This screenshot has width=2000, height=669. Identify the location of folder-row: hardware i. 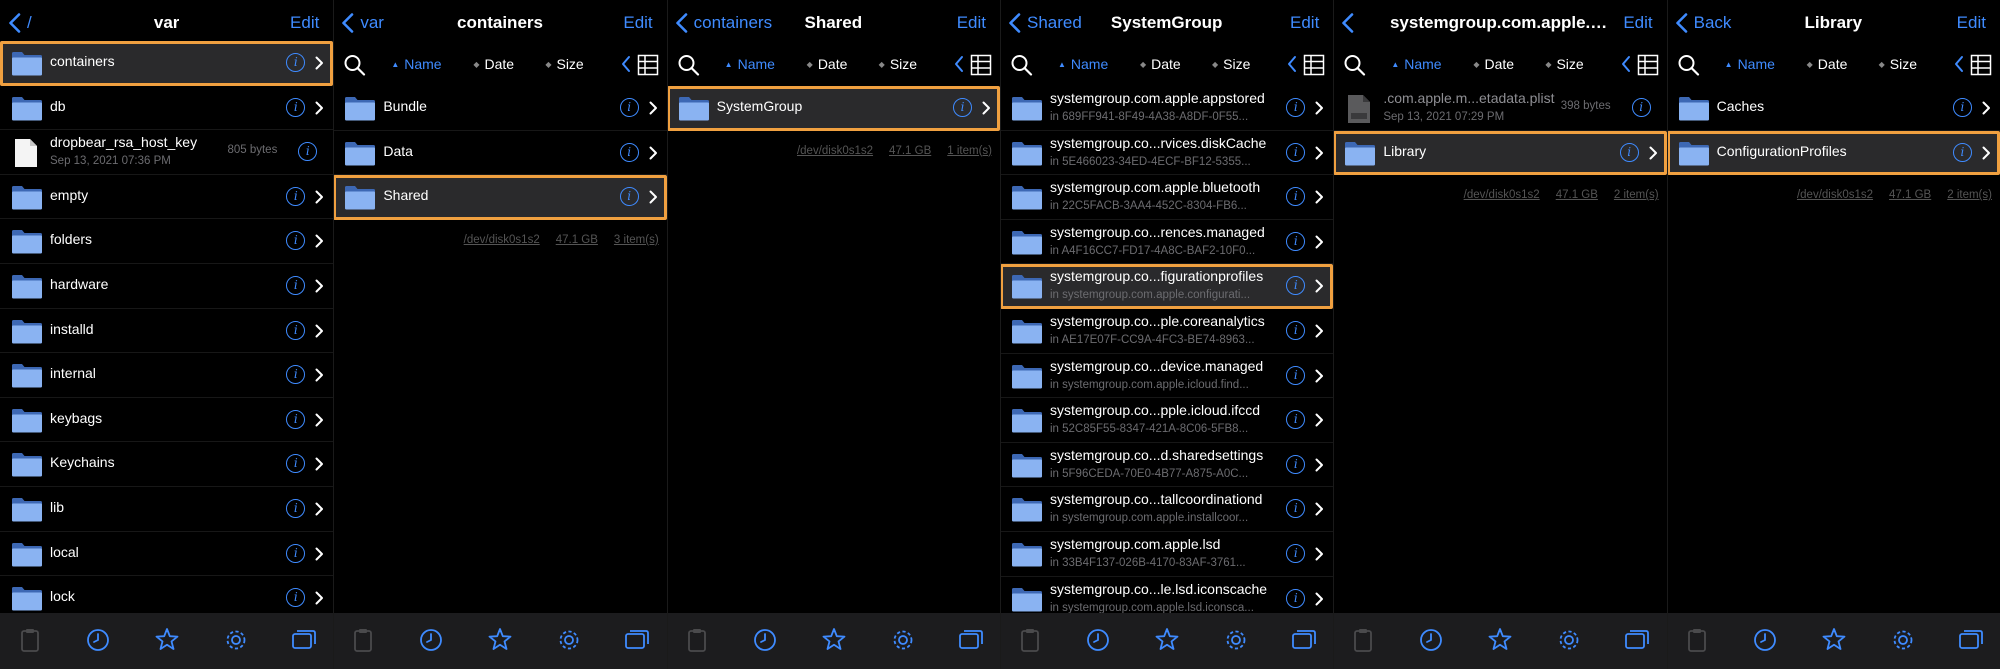
(167, 286).